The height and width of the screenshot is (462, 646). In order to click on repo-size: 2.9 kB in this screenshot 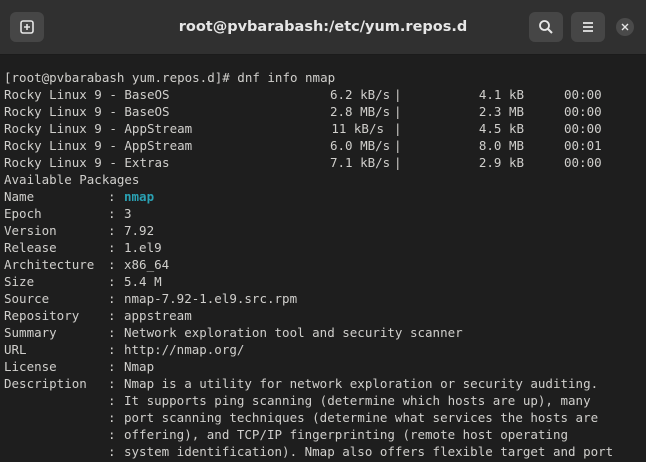, I will do `click(501, 162)`.